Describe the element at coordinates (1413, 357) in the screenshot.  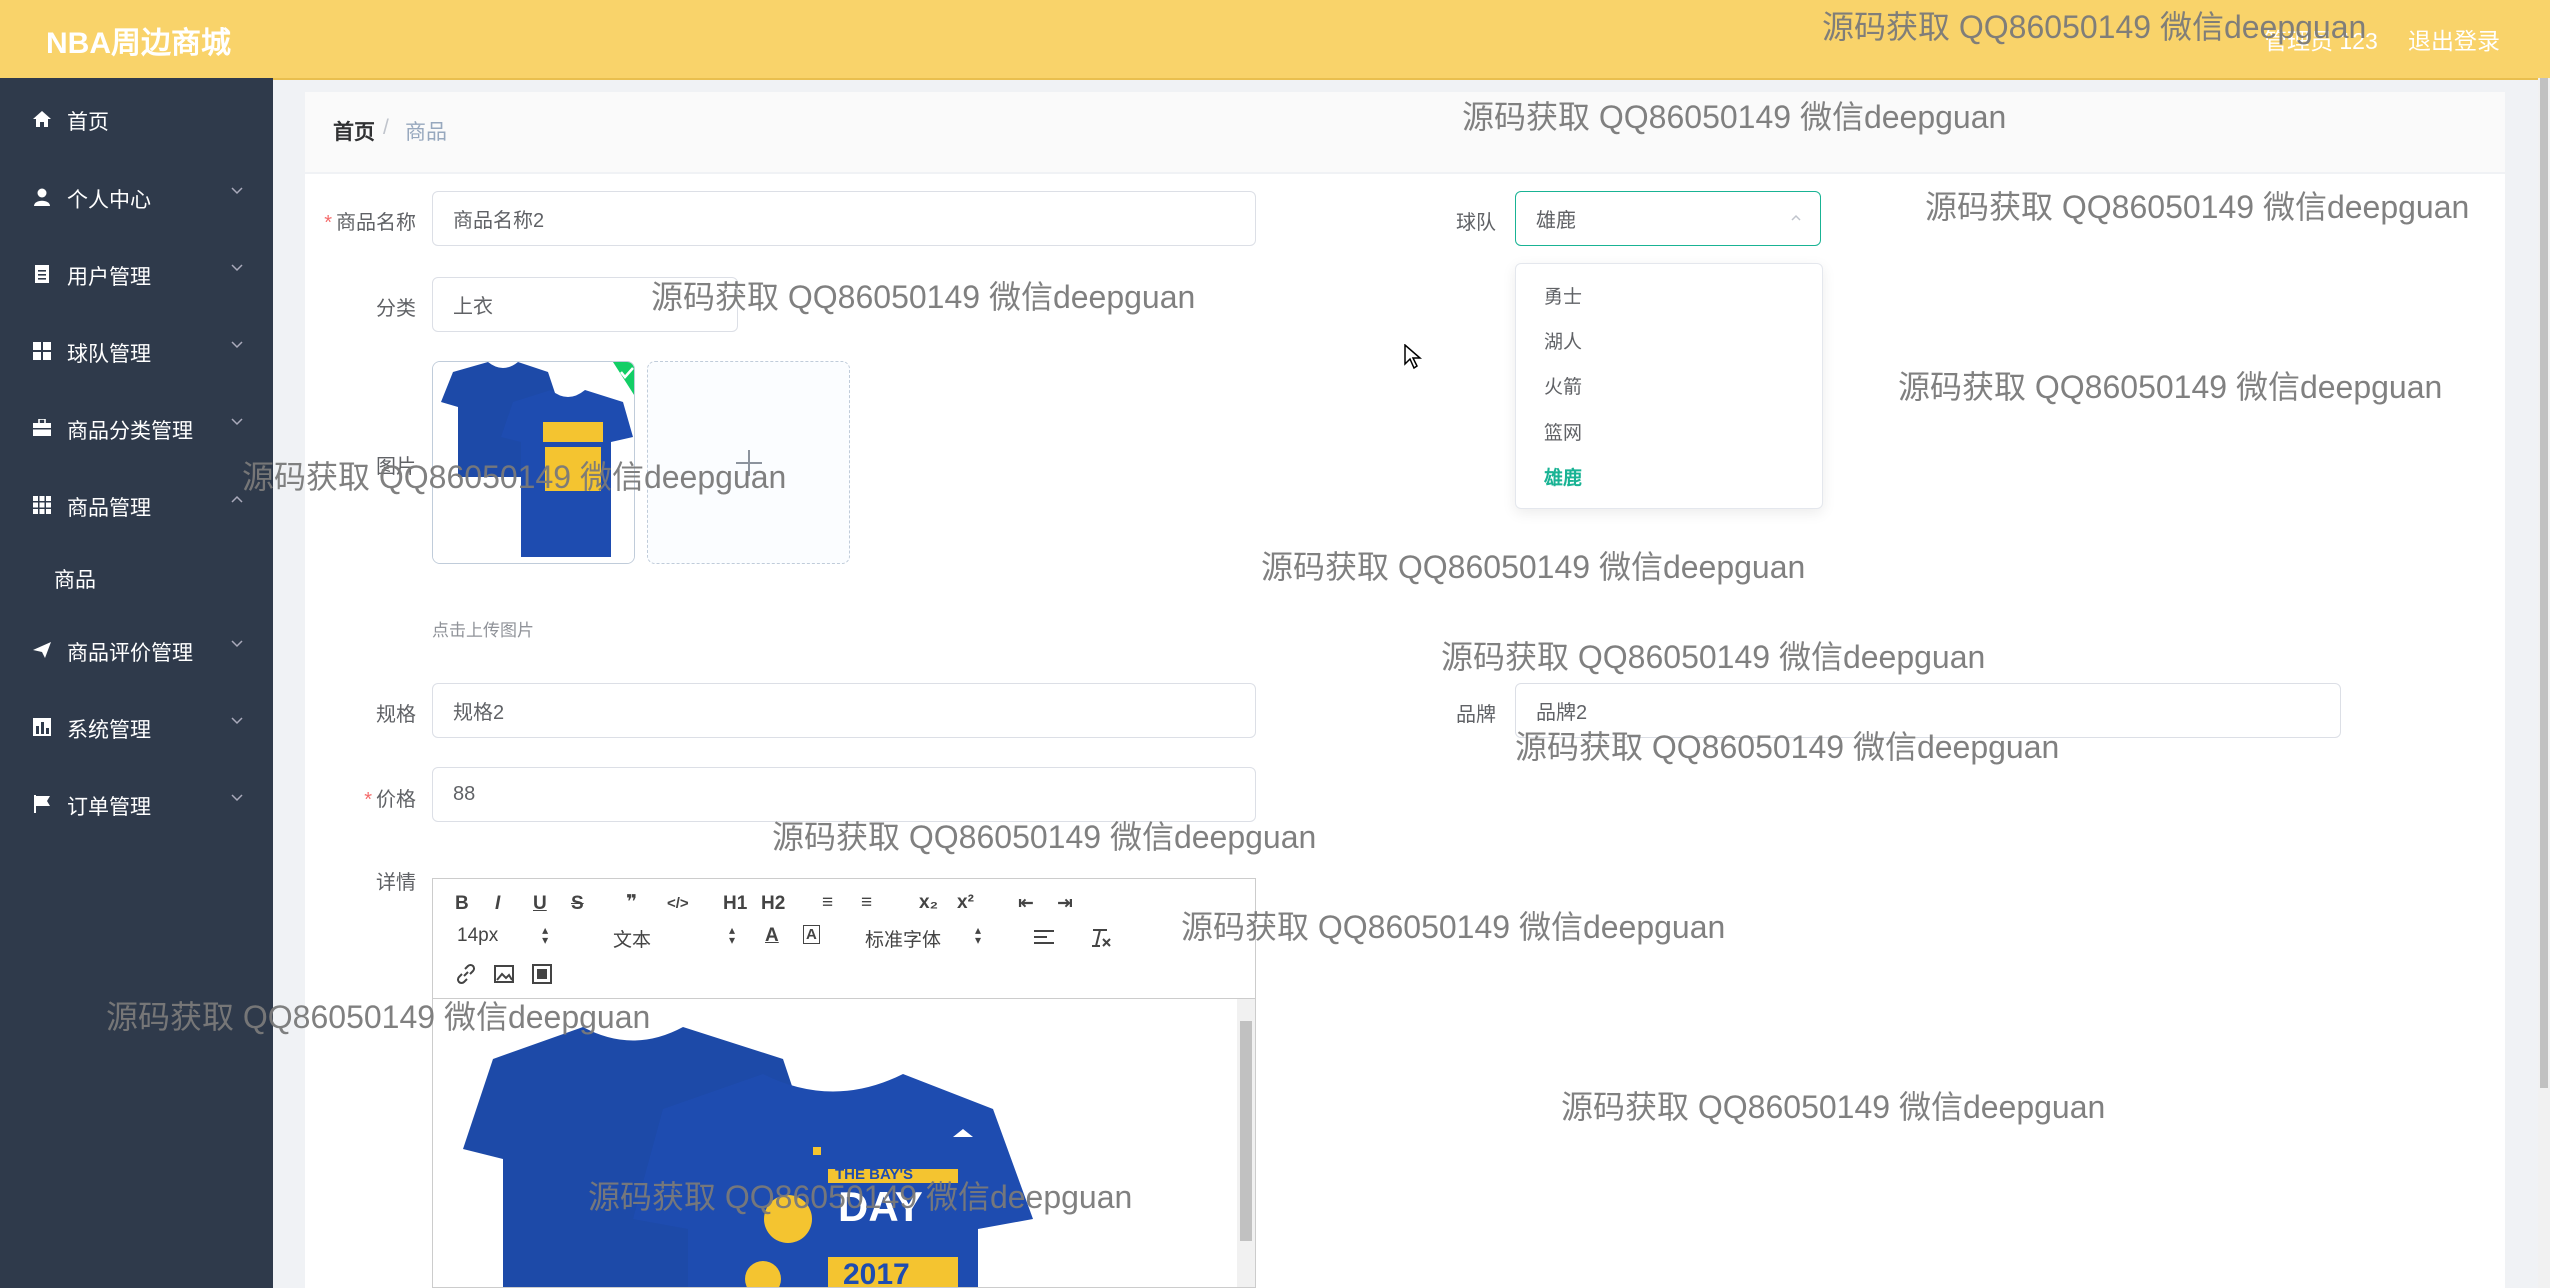
I see `mouse-cursor-icon` at that location.